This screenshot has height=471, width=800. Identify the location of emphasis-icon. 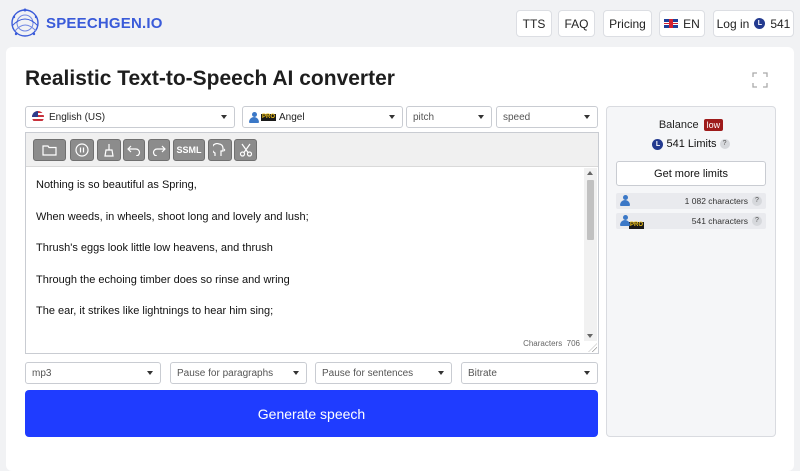
(109, 150).